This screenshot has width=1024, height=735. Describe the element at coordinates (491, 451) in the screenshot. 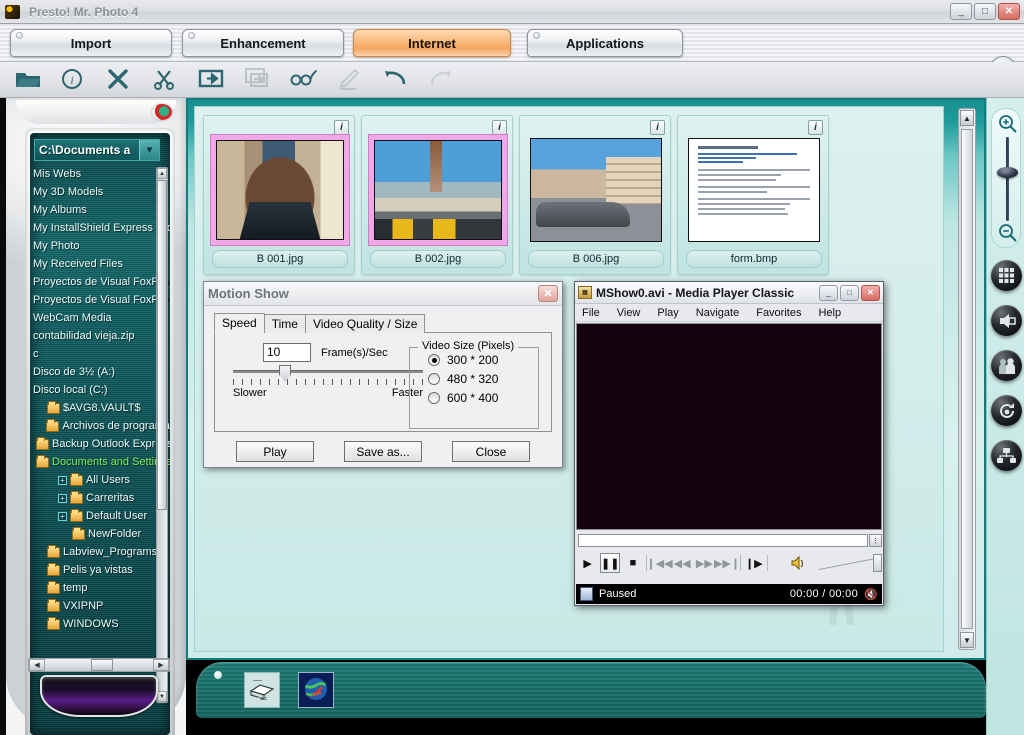

I see `close-dialog-button: Close` at that location.